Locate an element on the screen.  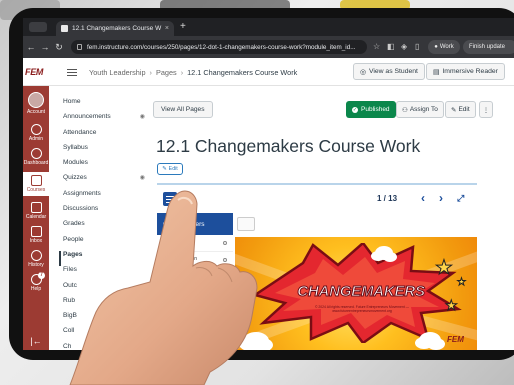
course-nav-assignments: Assignments is located at coordinates (99, 197).